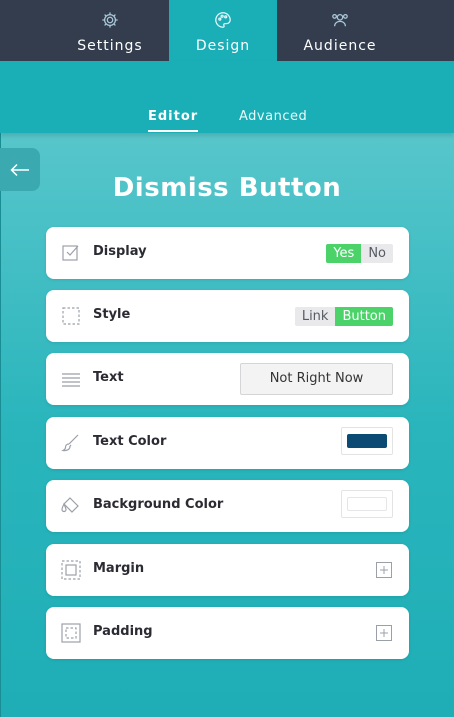 The image size is (454, 717). I want to click on palette-icon, so click(223, 20).